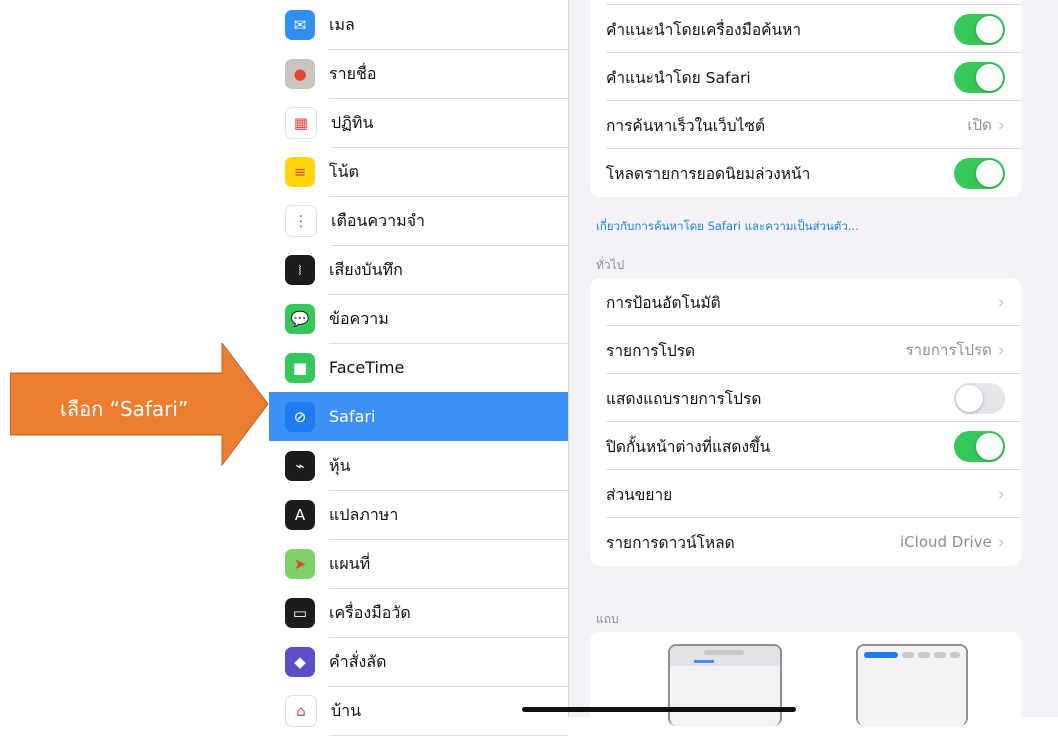 Image resolution: width=1058 pixels, height=736 pixels. What do you see at coordinates (300, 24) in the screenshot?
I see `mail-icon: ✉` at bounding box center [300, 24].